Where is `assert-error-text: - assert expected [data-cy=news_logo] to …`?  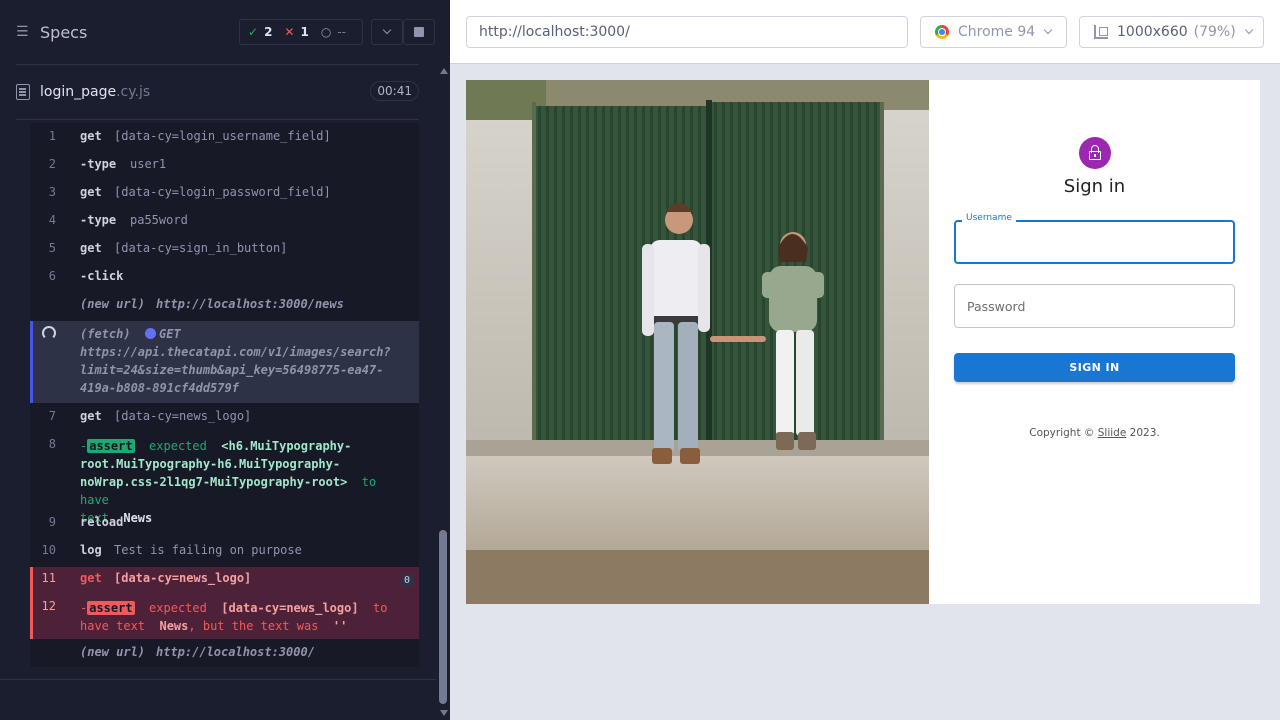
assert-error-text: - assert expected [data-cy=news_logo] to … is located at coordinates (245, 617).